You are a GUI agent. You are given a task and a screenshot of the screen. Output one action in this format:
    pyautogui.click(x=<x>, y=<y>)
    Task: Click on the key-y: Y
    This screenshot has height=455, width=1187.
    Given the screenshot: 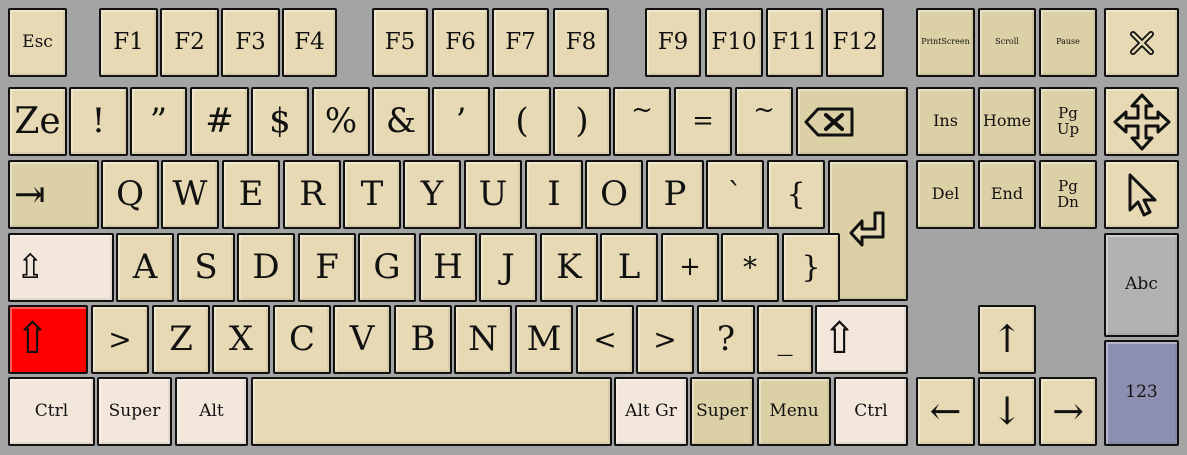 What is the action you would take?
    pyautogui.click(x=432, y=194)
    